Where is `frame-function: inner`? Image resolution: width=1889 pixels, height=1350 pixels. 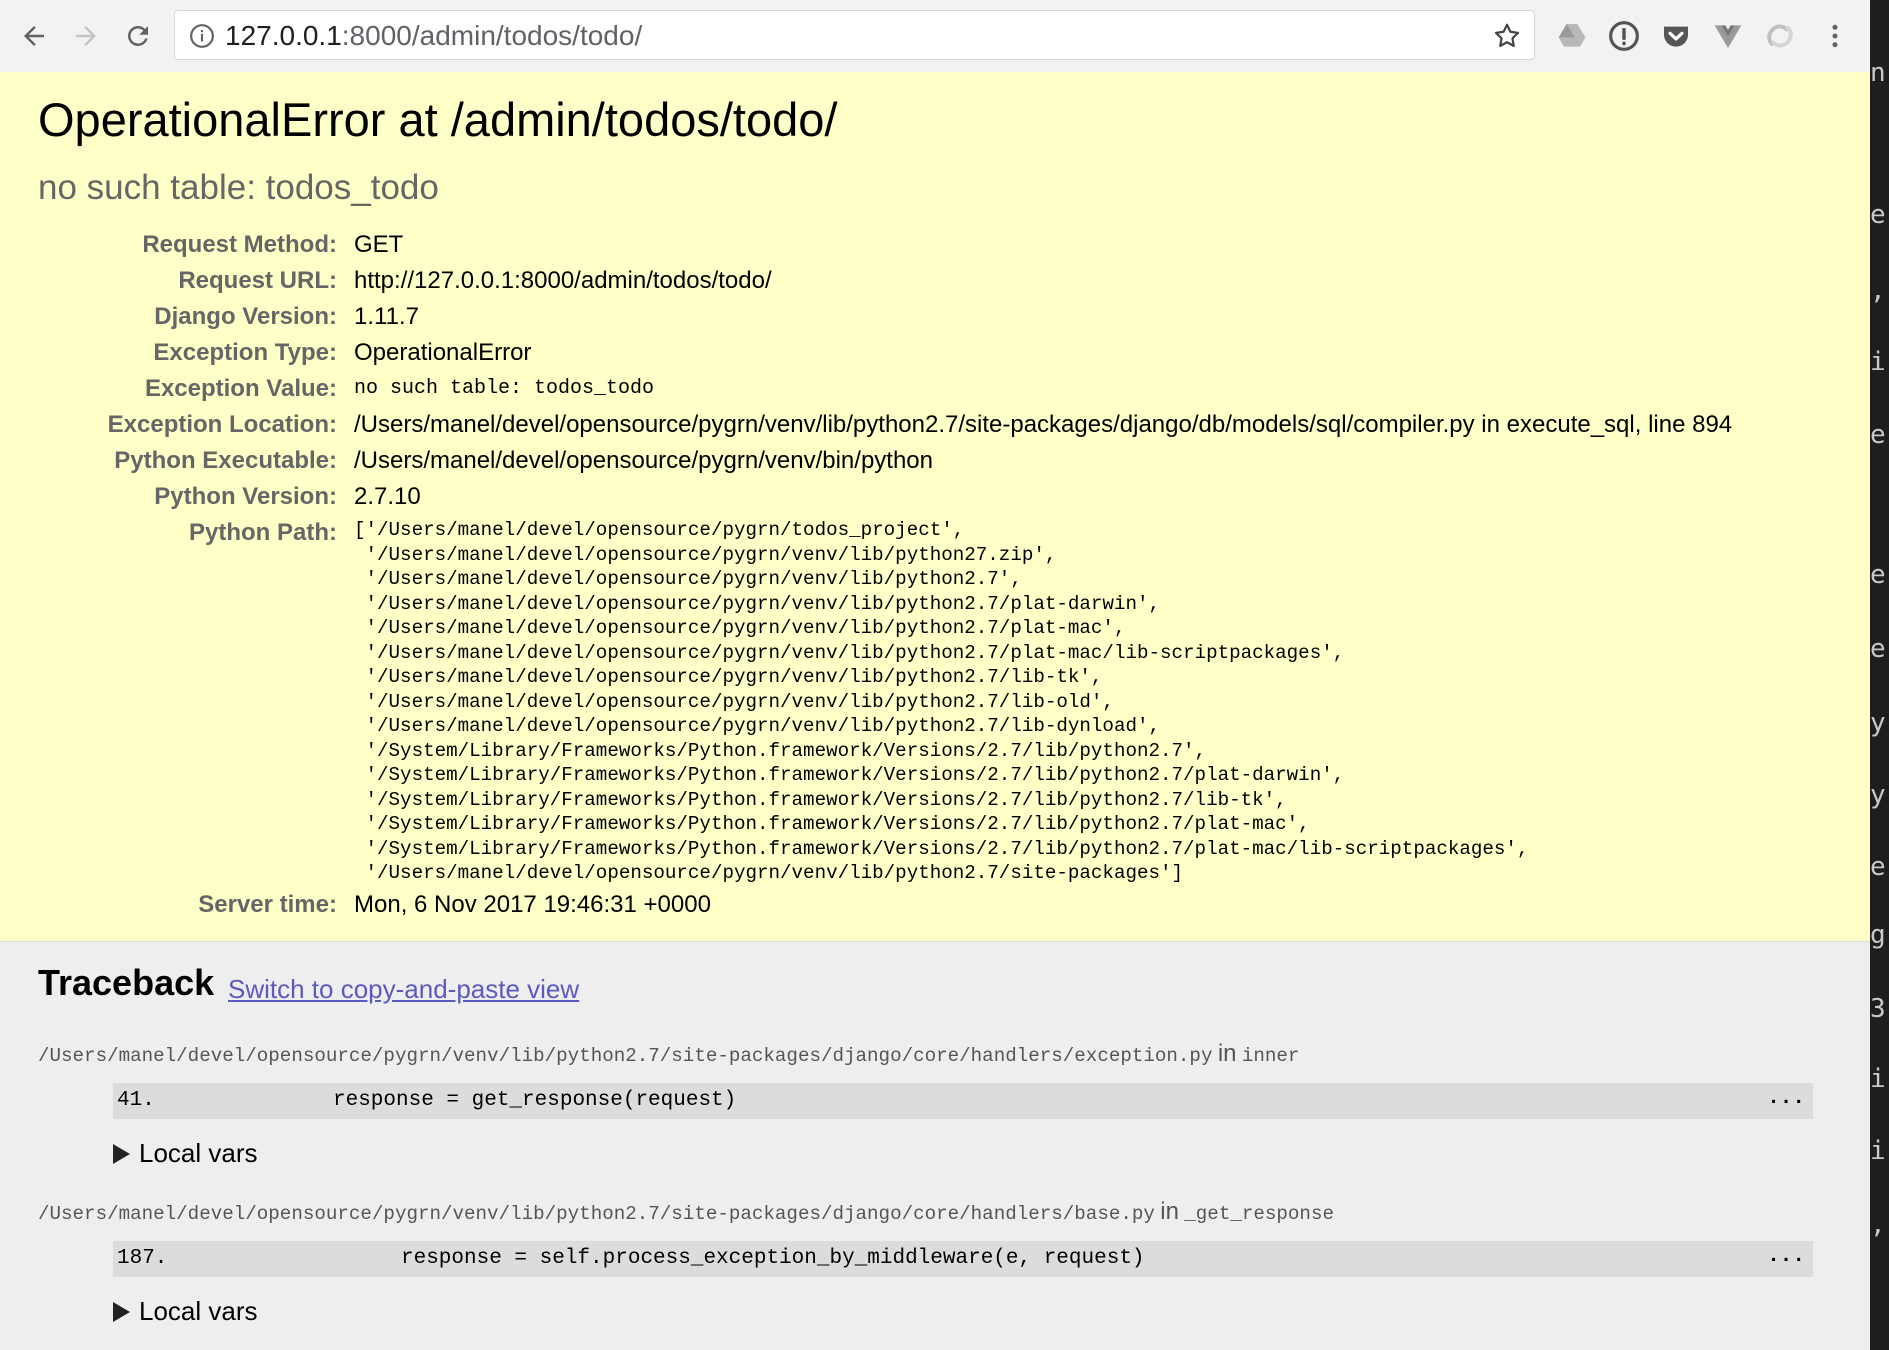
frame-function: inner is located at coordinates (1270, 1056).